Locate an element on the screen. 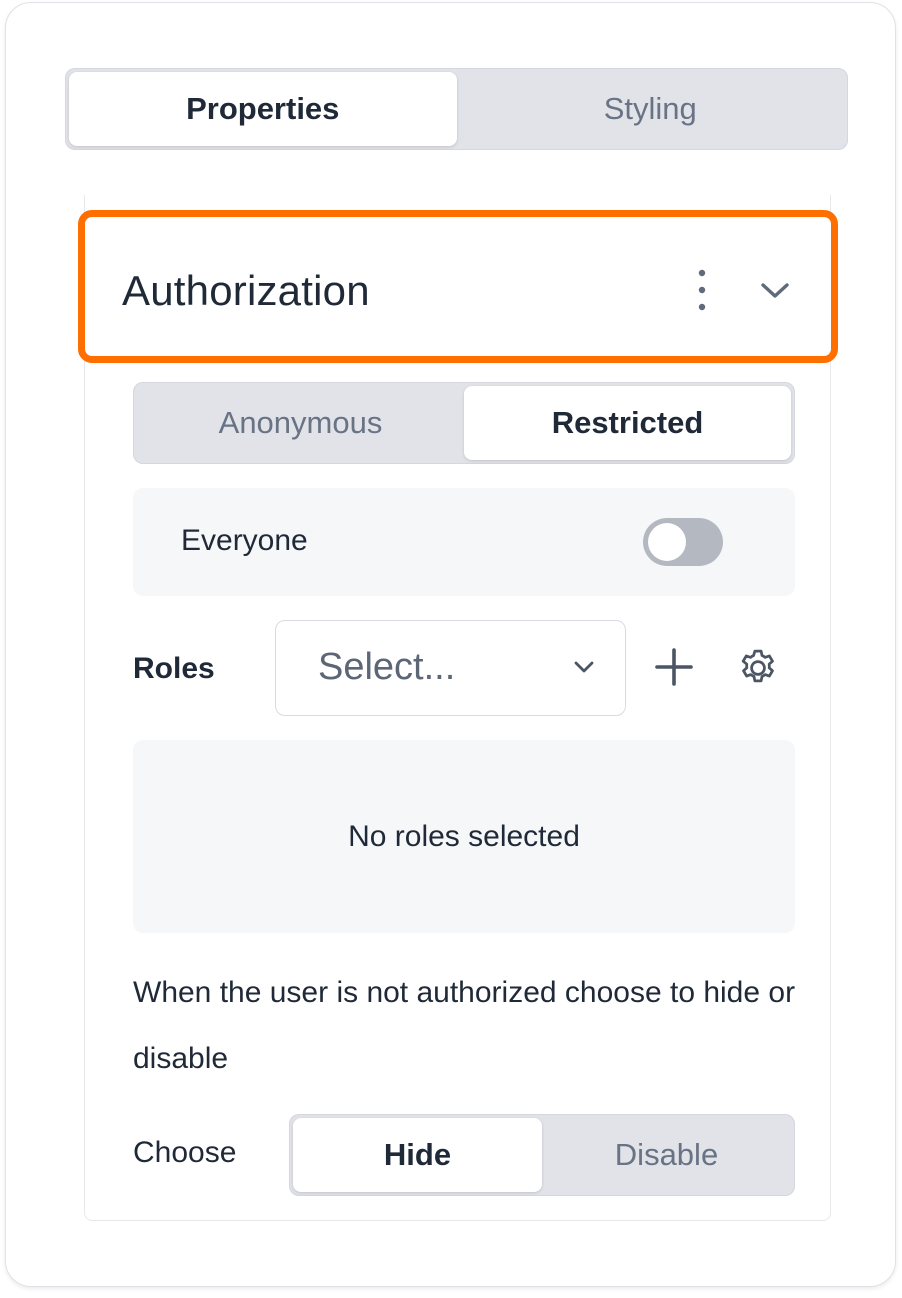 This screenshot has width=902, height=1298. roles-empty-text: No roles selected is located at coordinates (464, 836).